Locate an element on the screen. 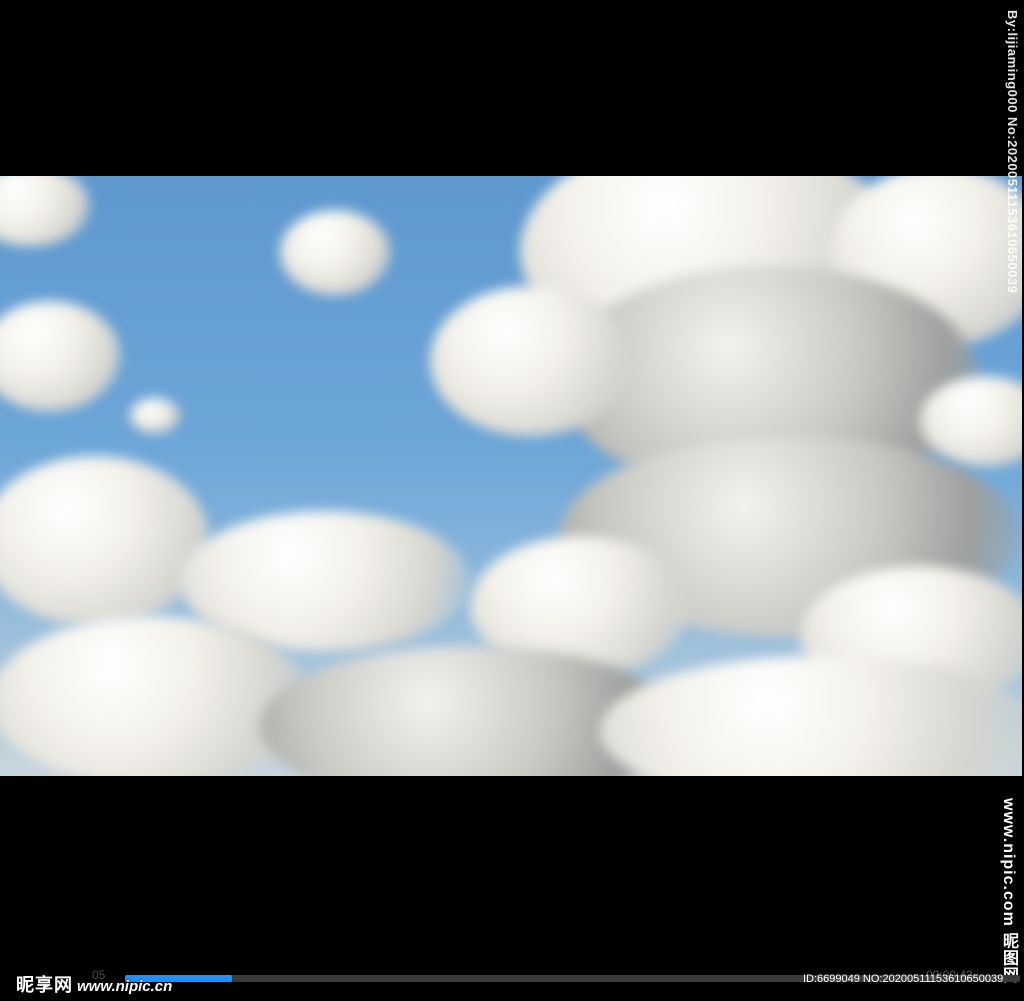  side-watermark-site: www.nipic.com 昵图网 is located at coordinates (1008, 890).